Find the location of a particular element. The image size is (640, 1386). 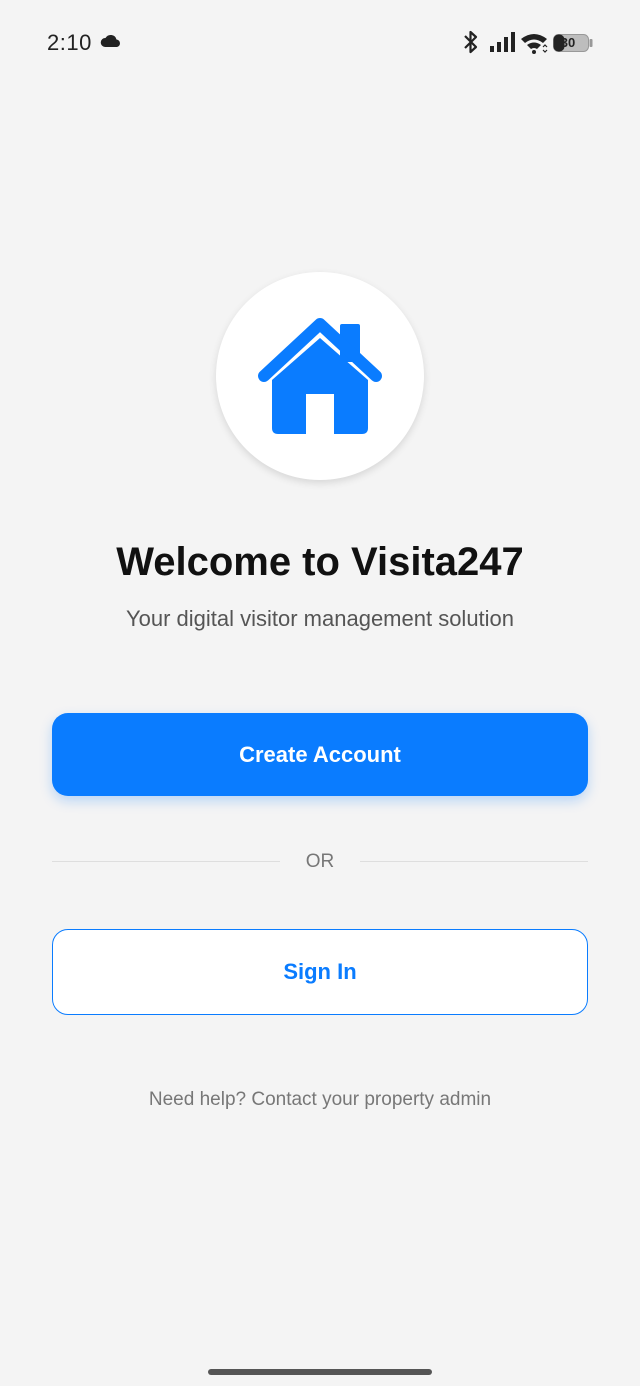

house-icon is located at coordinates (320, 376).